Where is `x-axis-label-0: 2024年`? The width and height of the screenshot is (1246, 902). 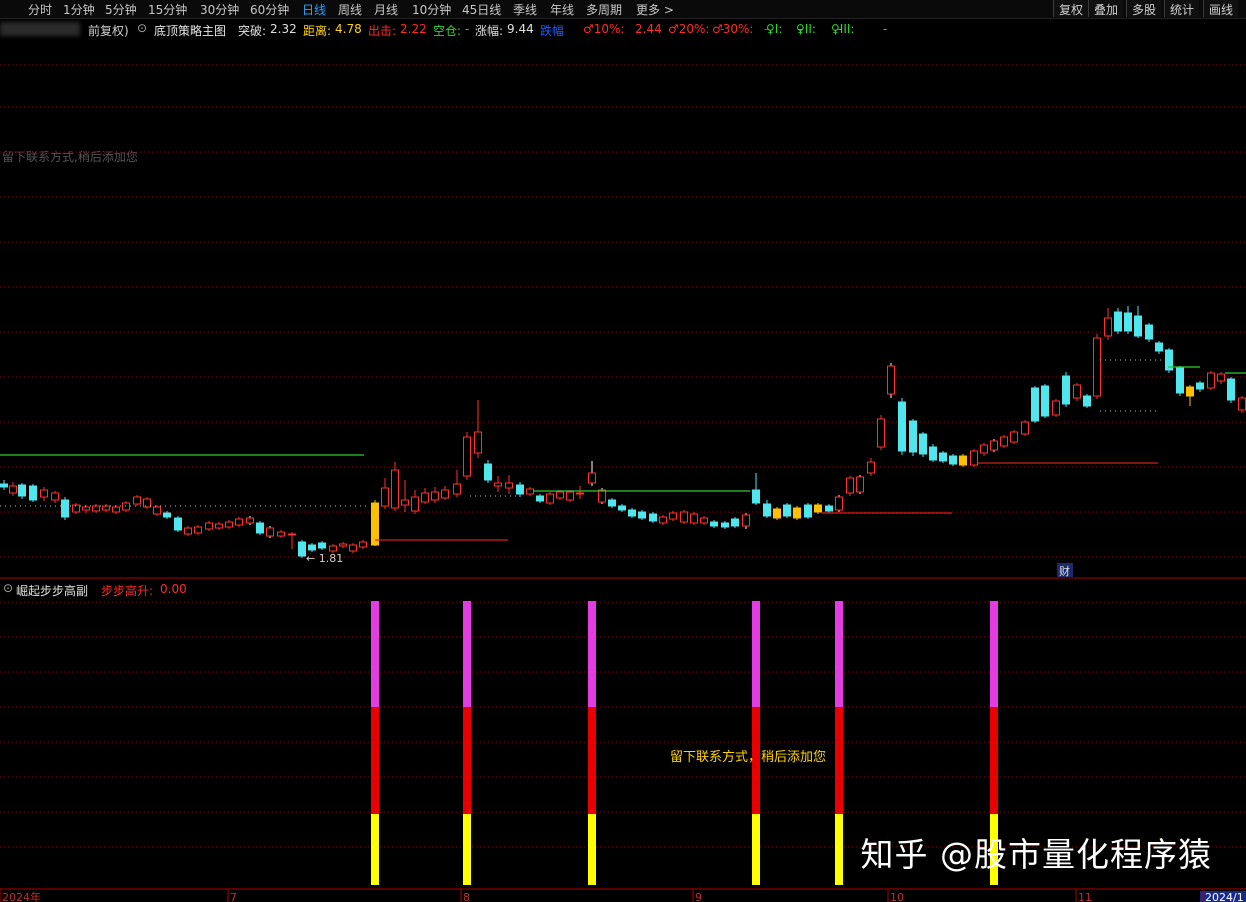 x-axis-label-0: 2024年 is located at coordinates (21, 896).